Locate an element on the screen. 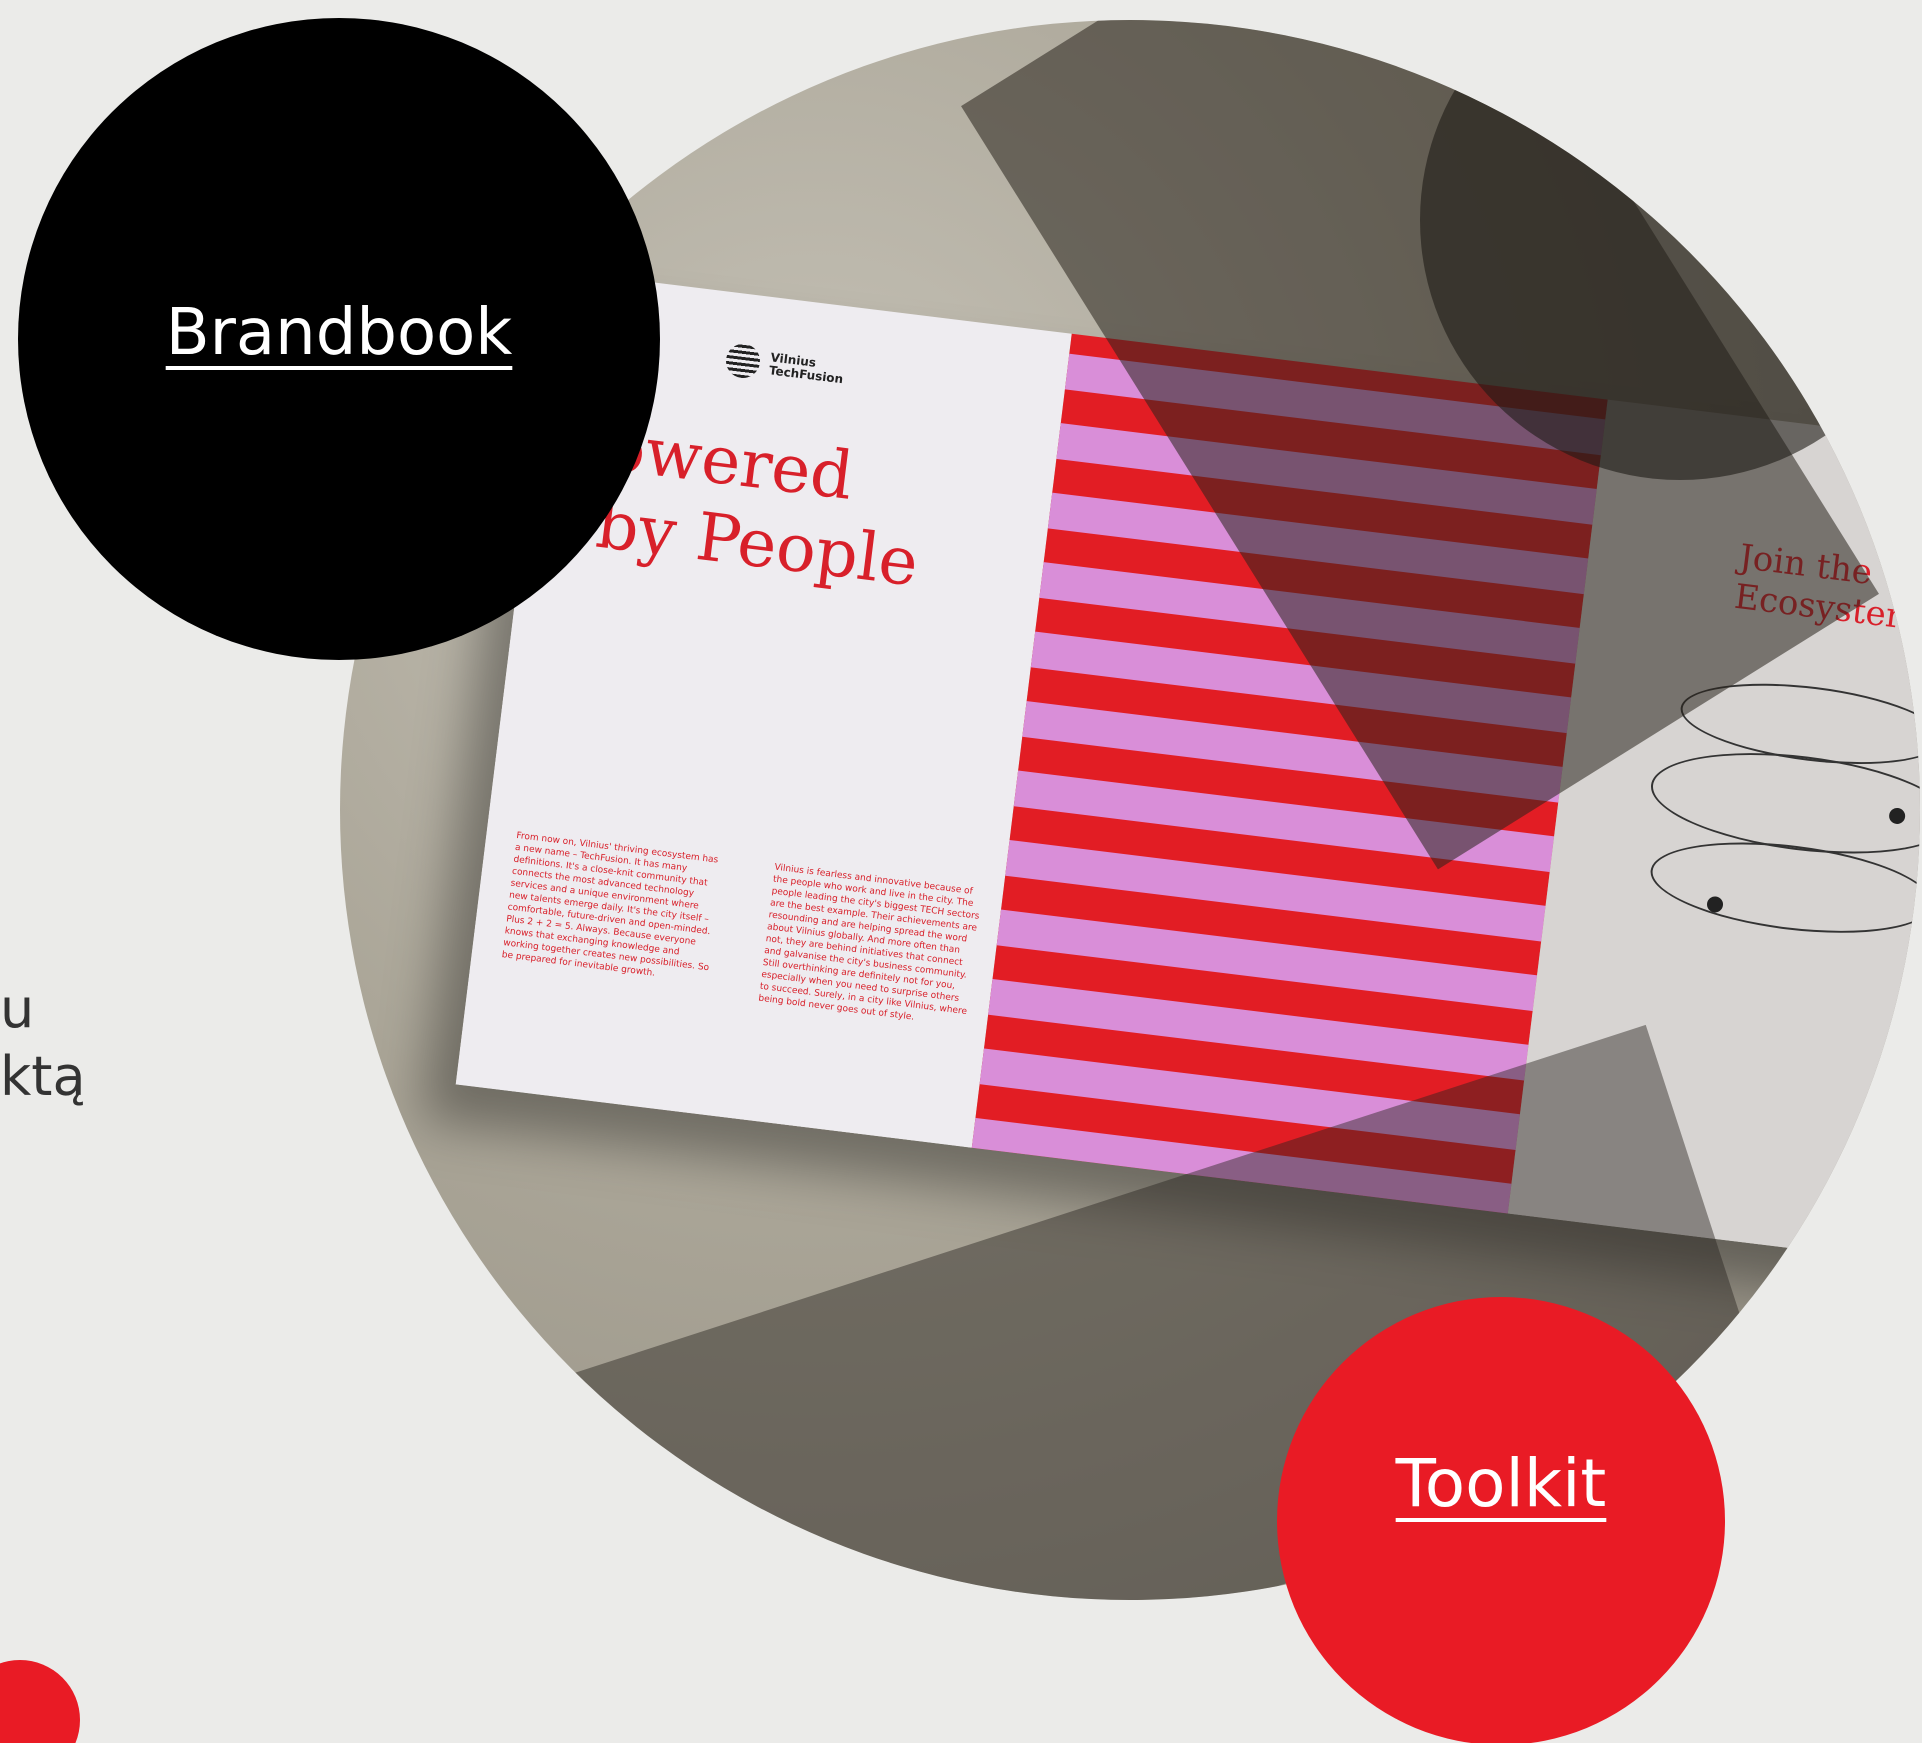 This screenshot has width=1922, height=1743. brandbook-circle: Brandbook is located at coordinates (339, 339).